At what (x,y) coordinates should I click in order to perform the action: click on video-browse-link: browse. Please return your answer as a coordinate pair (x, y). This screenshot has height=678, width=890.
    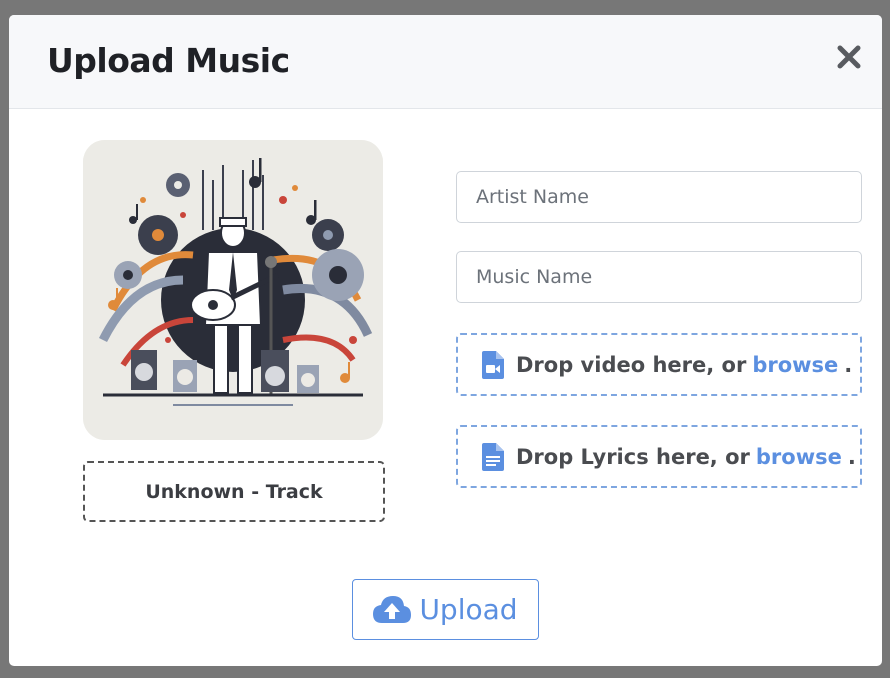
    Looking at the image, I should click on (795, 365).